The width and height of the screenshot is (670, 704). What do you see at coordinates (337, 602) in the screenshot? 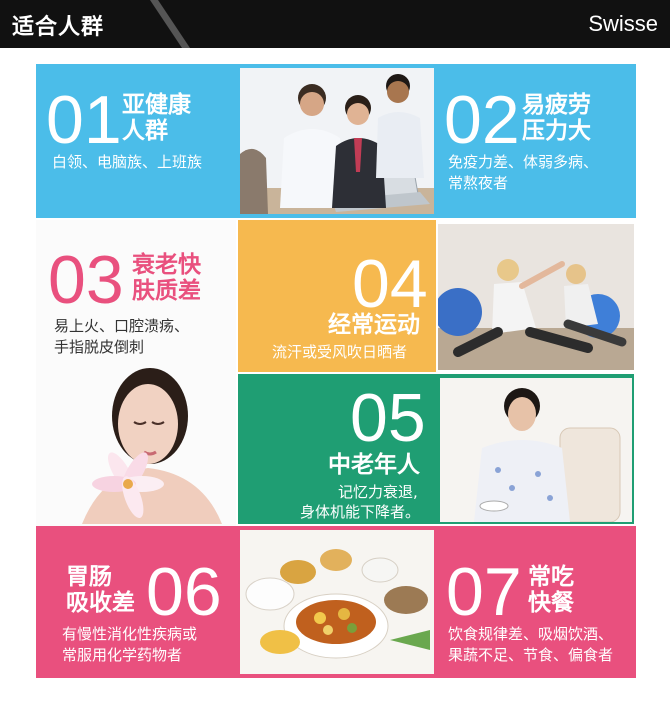
I see `fast-food-meal-photo` at bounding box center [337, 602].